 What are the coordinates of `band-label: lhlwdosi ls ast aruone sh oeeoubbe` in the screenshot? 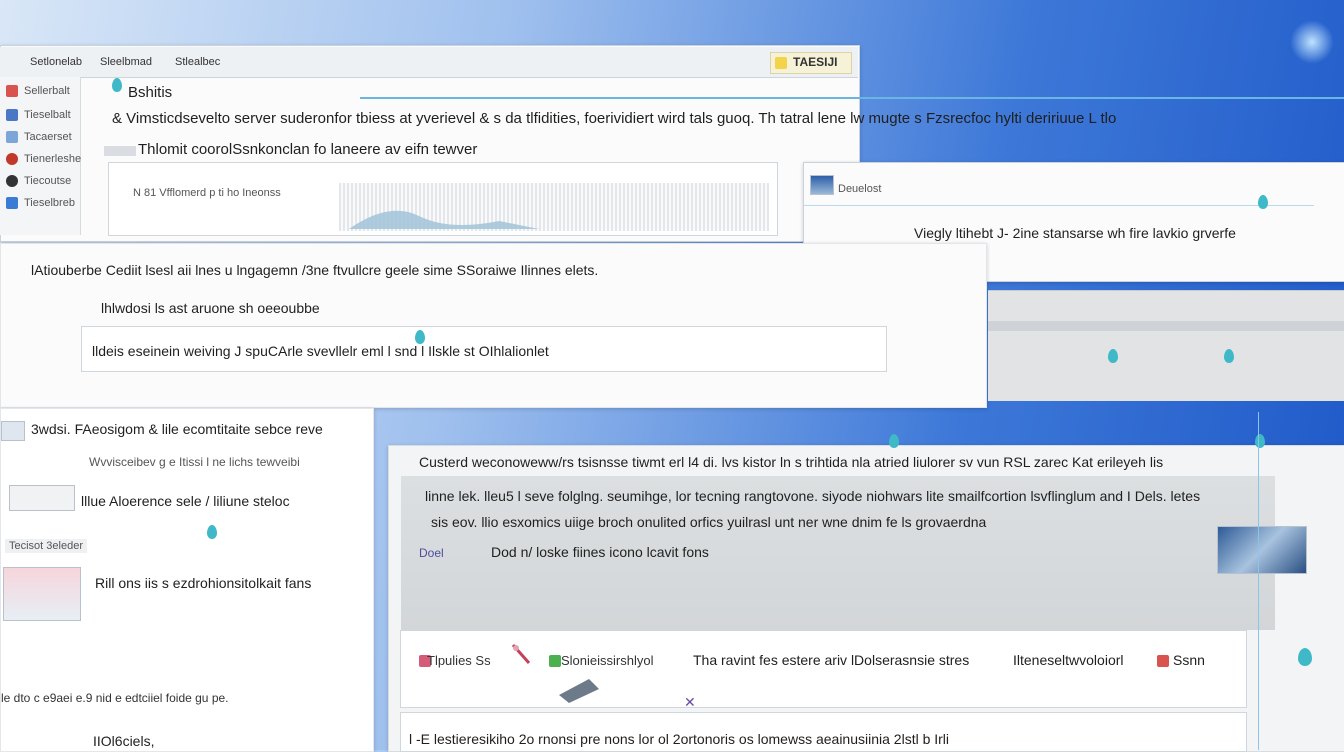 It's located at (210, 308).